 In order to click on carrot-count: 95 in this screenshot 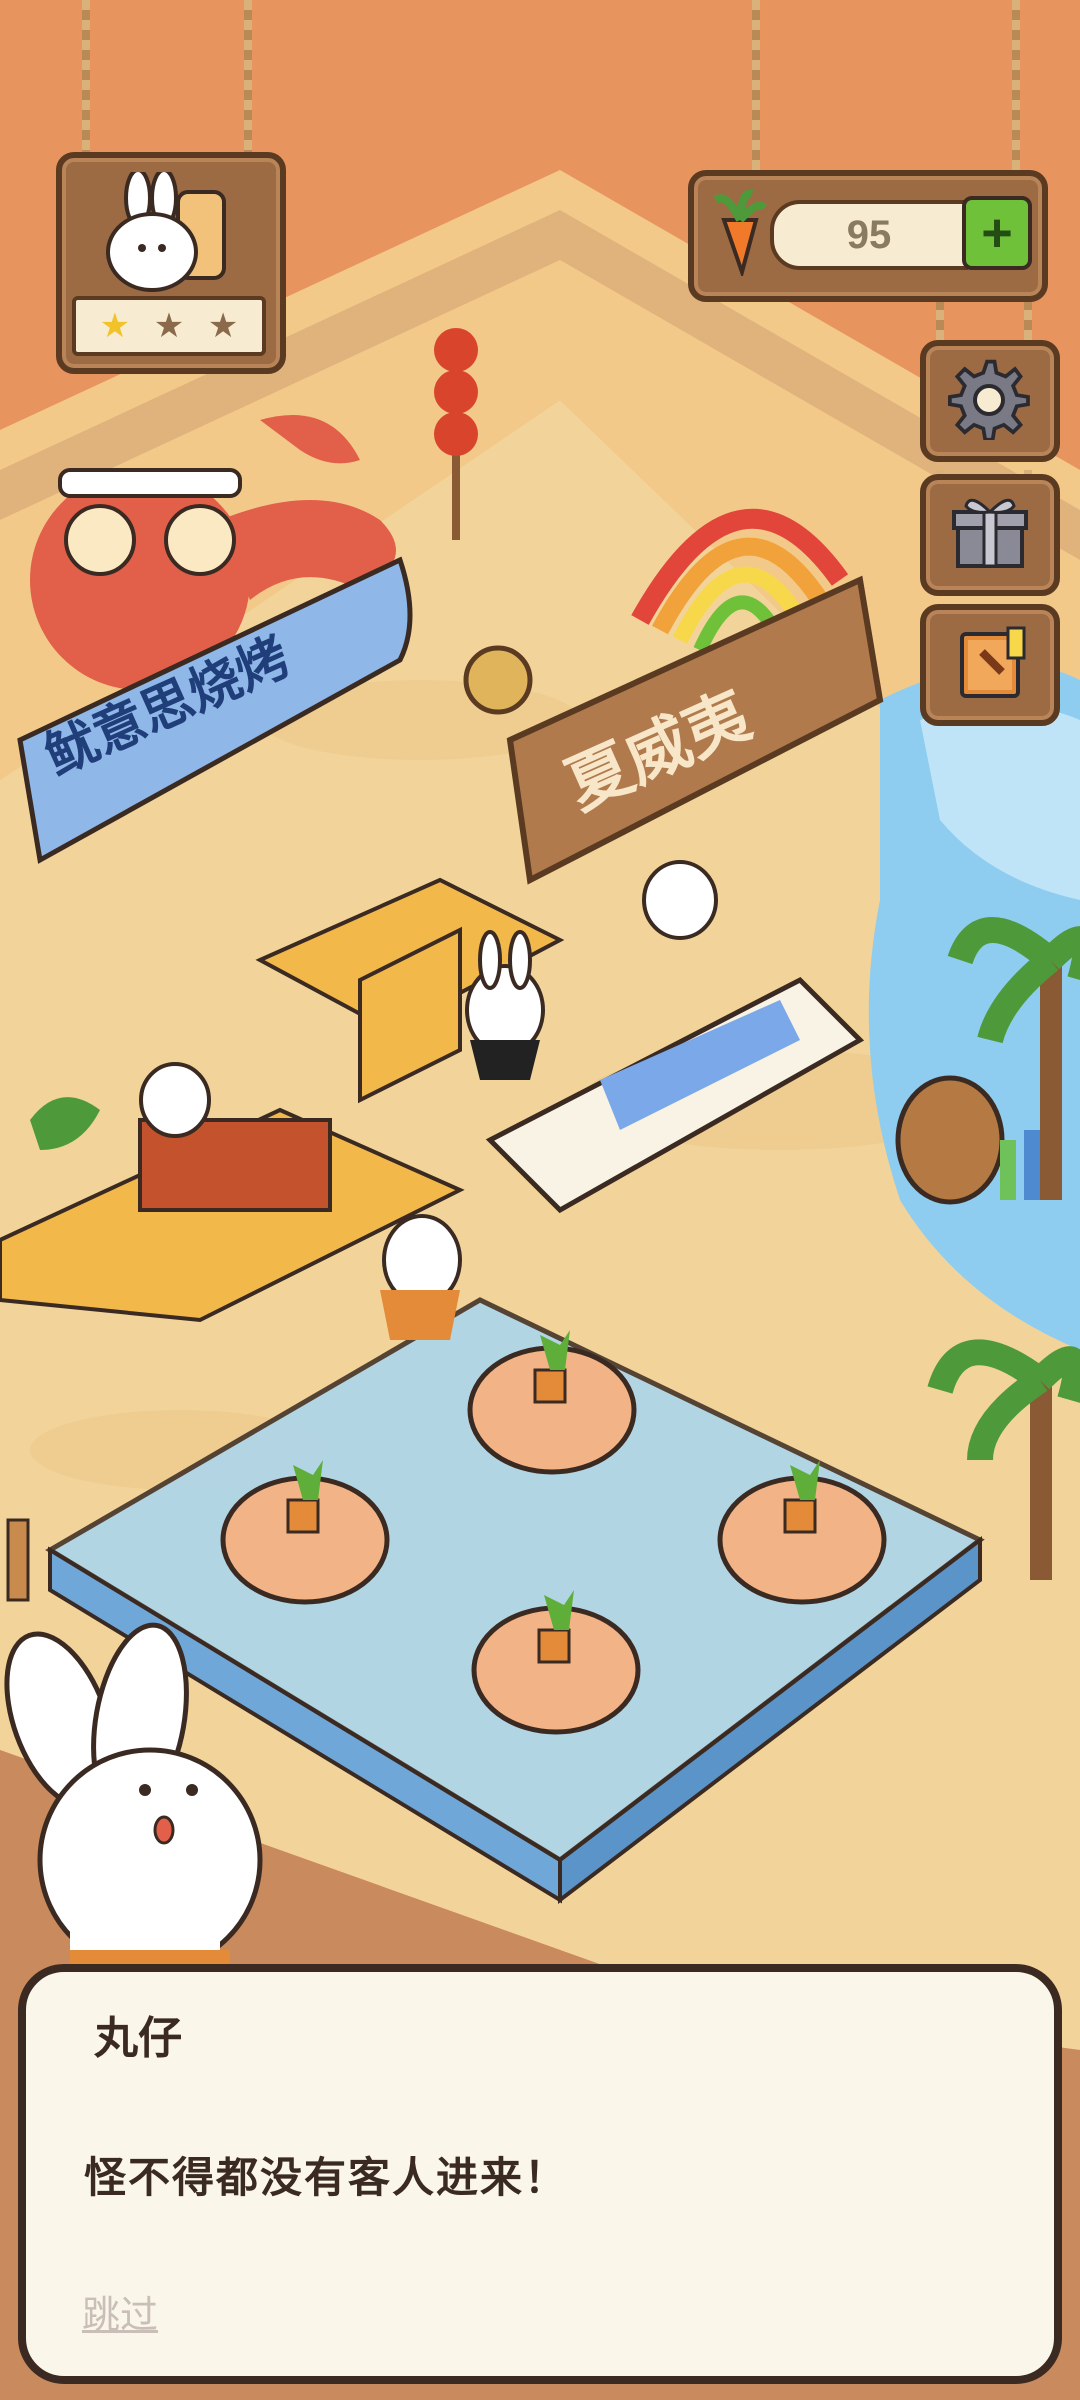, I will do `click(869, 234)`.